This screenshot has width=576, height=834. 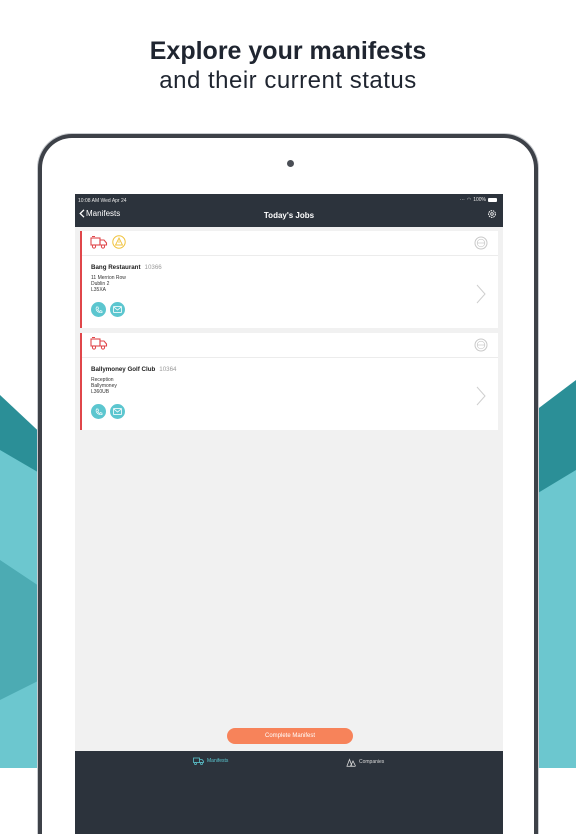 I want to click on battery-icon, so click(x=492, y=200).